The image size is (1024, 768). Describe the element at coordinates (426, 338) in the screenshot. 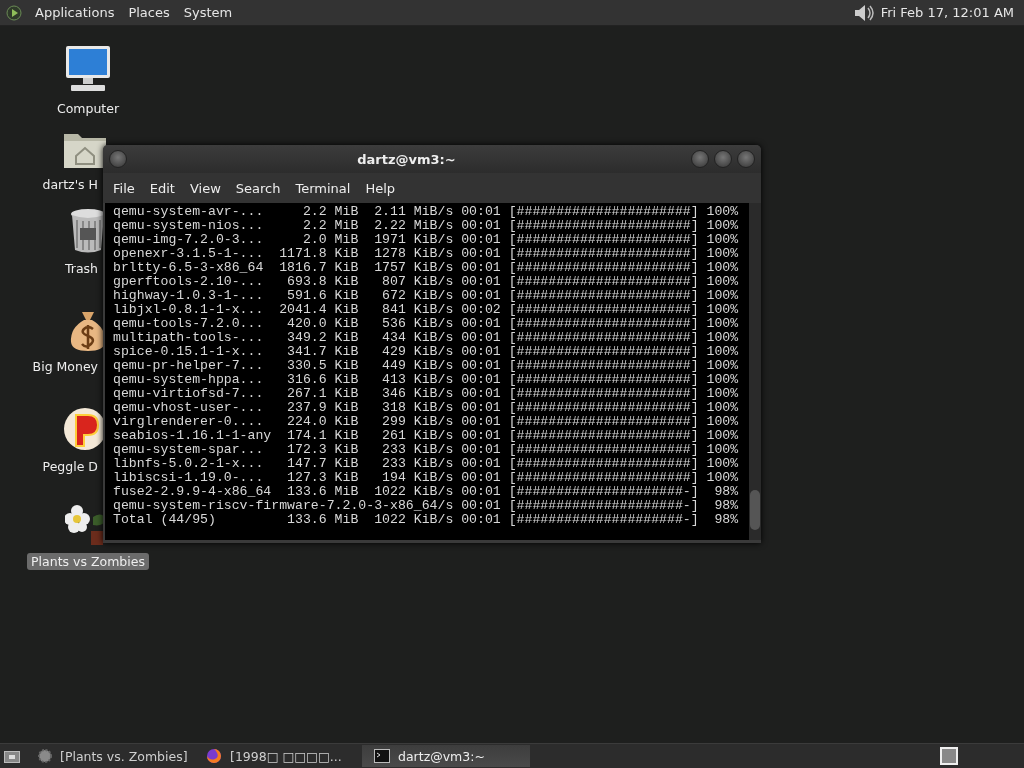

I see `terminal-line: multipath-tools-... 349.2 KiB 434 KiB/s 00:01 [######################] 100%` at that location.